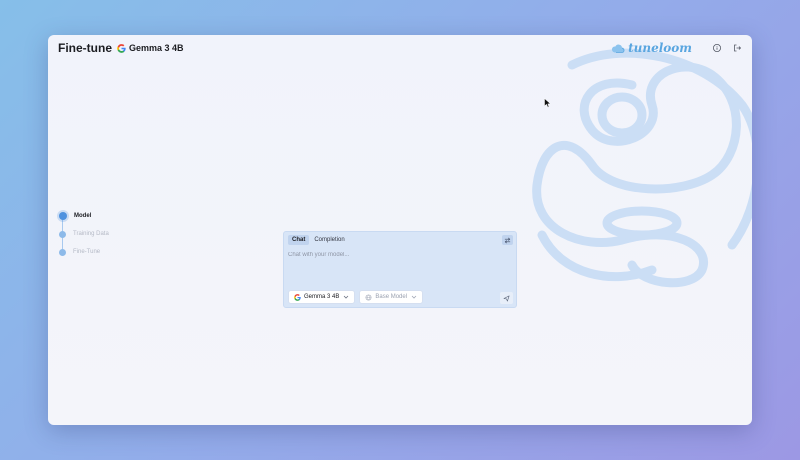 The height and width of the screenshot is (460, 800). I want to click on swap-arrows-icon, so click(507, 240).